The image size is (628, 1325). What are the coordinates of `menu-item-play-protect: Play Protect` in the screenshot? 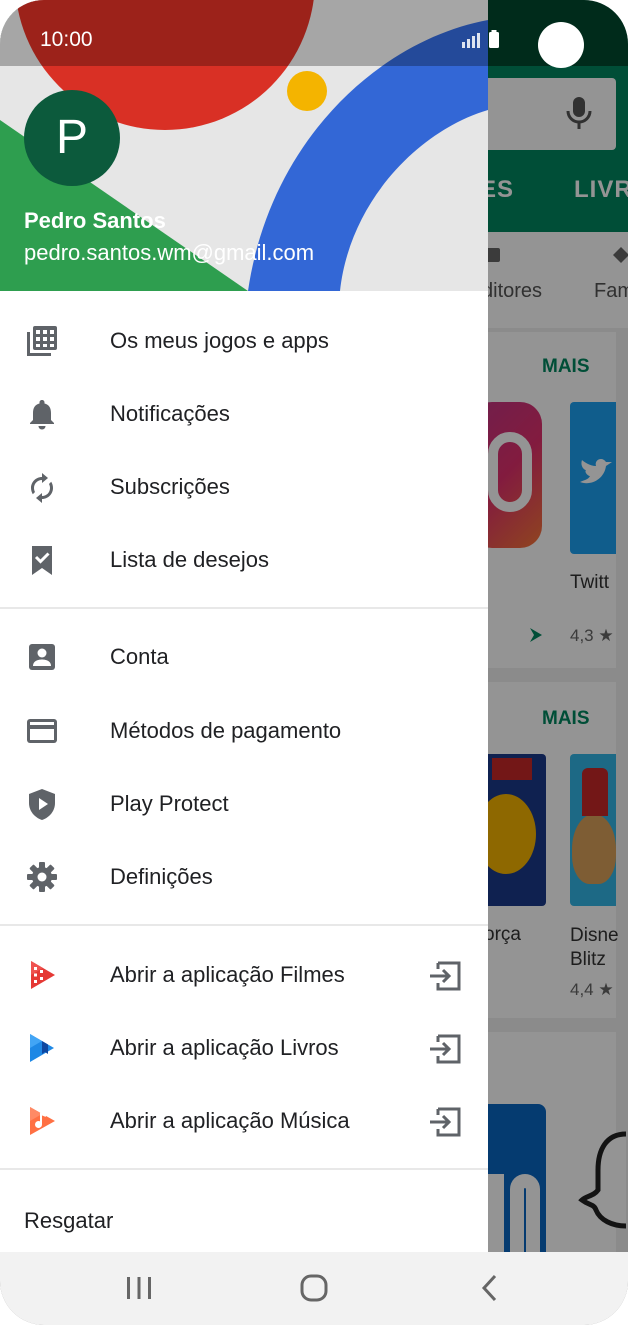 It's located at (244, 804).